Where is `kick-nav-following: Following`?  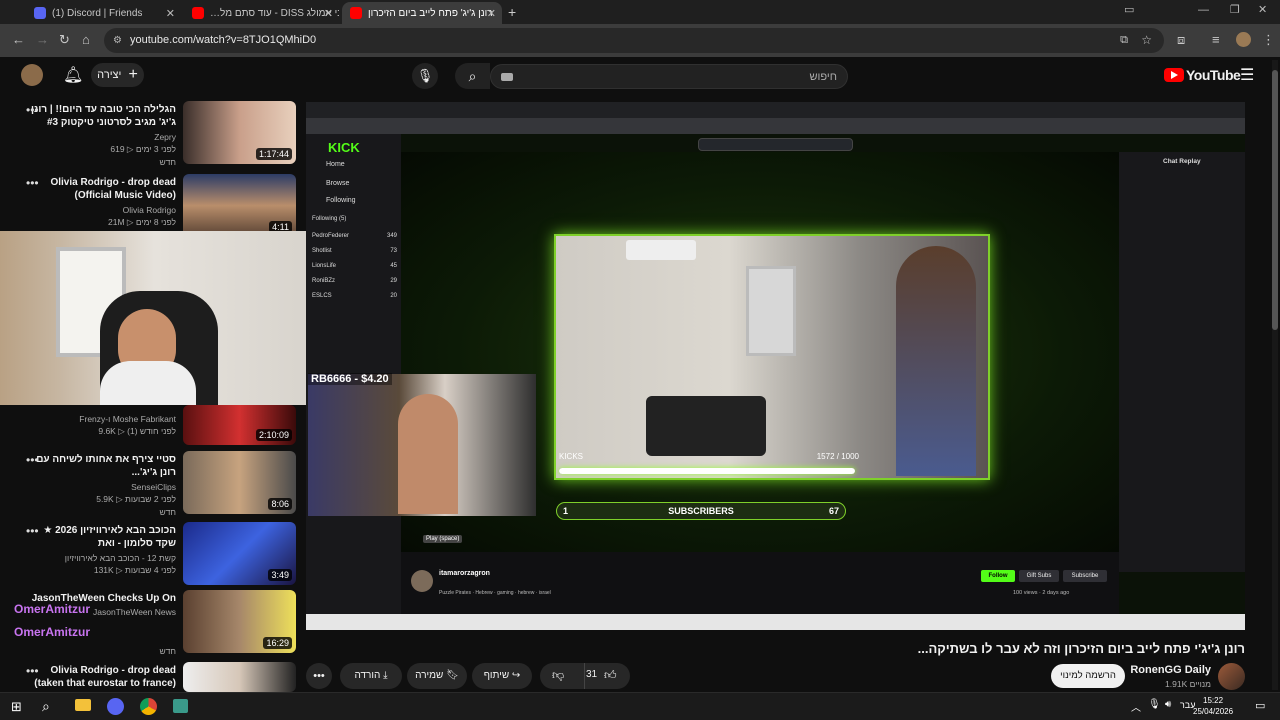 kick-nav-following: Following is located at coordinates (341, 200).